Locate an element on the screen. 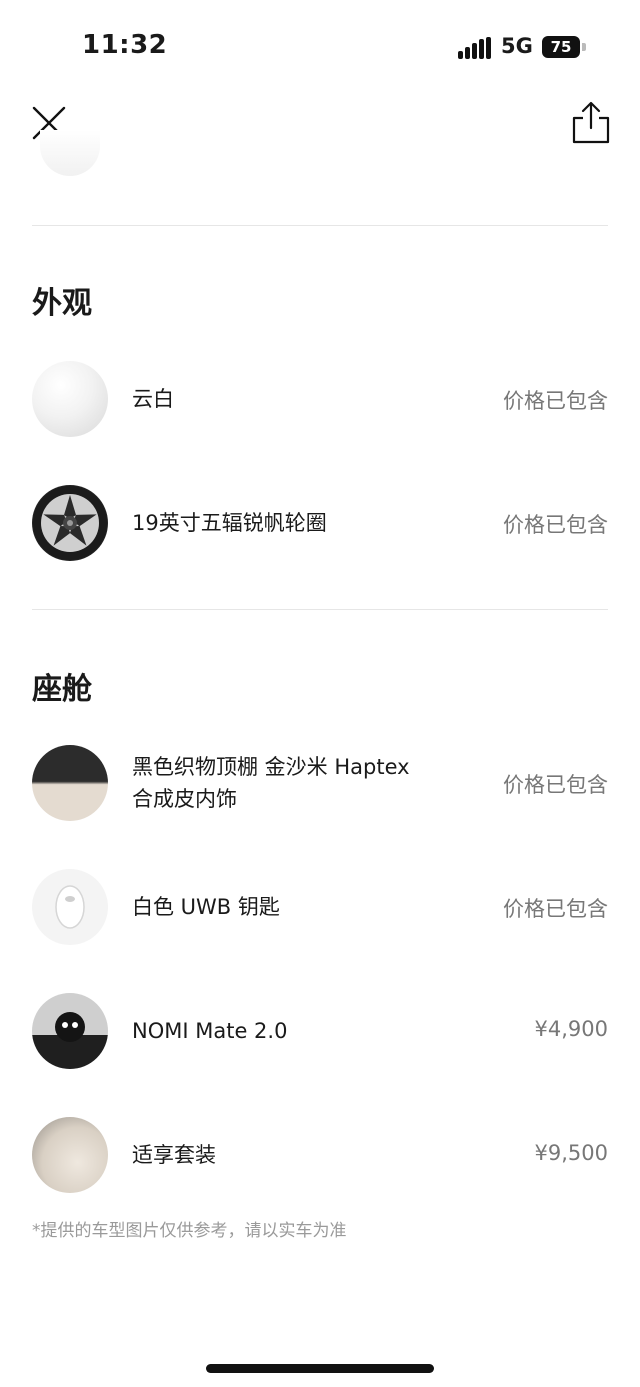  share-icon is located at coordinates (591, 122).